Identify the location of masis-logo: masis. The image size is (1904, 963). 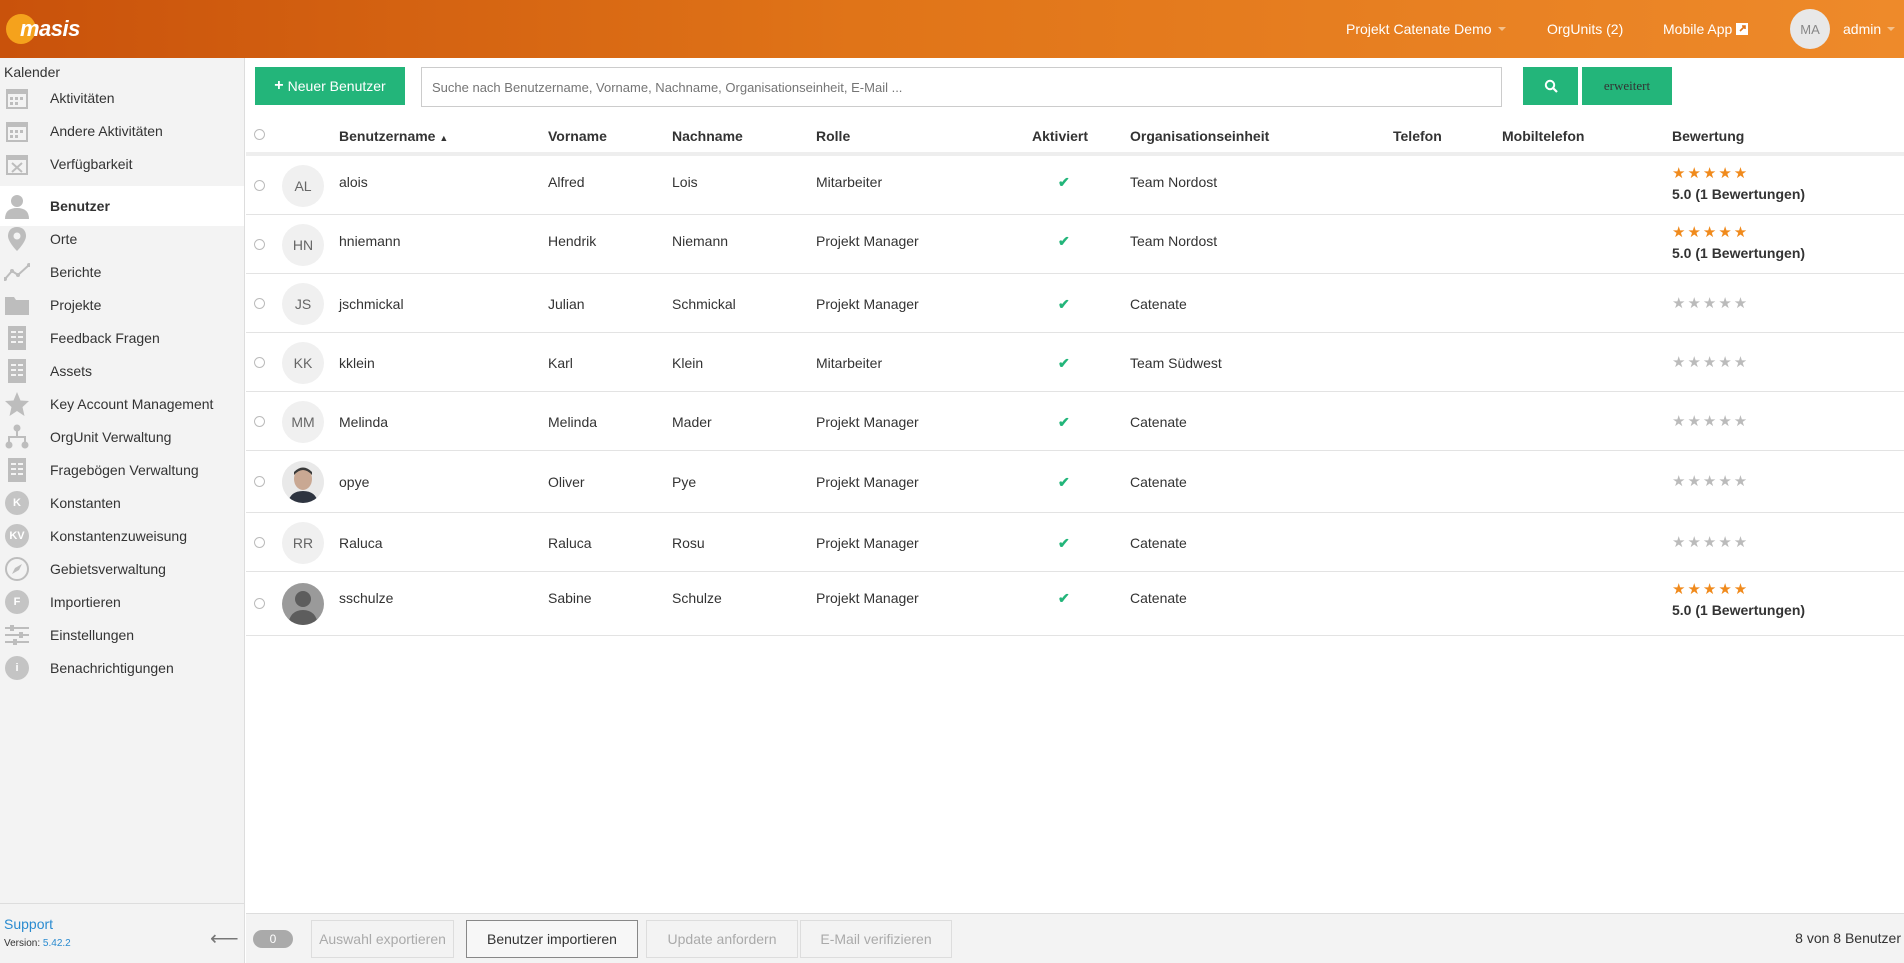
(42, 29).